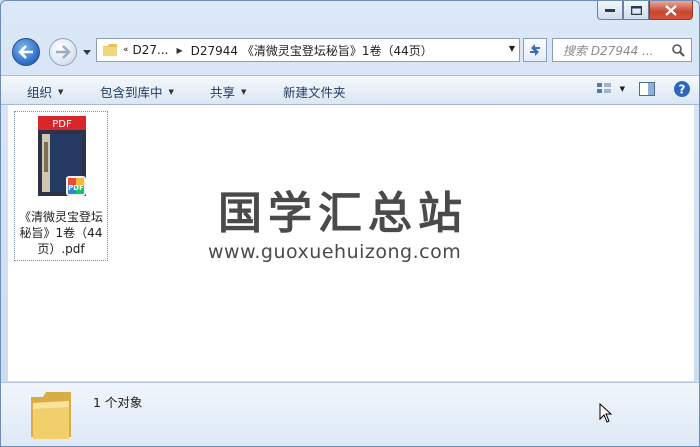 The image size is (700, 447). I want to click on mouse-cursor-icon, so click(606, 413).